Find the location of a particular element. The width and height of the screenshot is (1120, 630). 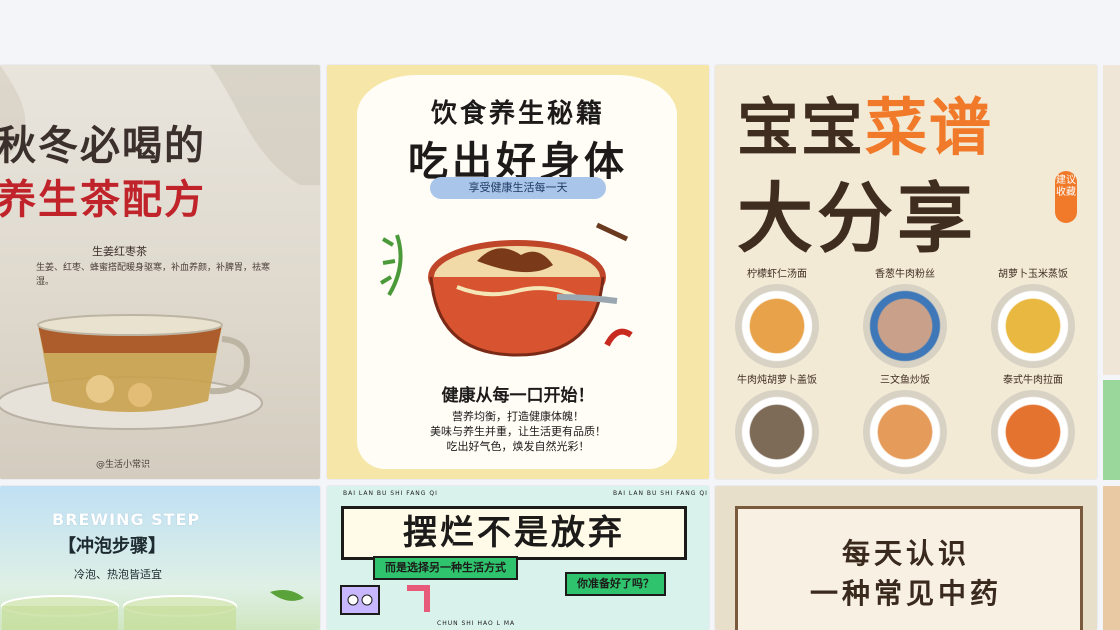

card-title-en: BREWING STEP is located at coordinates (126, 519).